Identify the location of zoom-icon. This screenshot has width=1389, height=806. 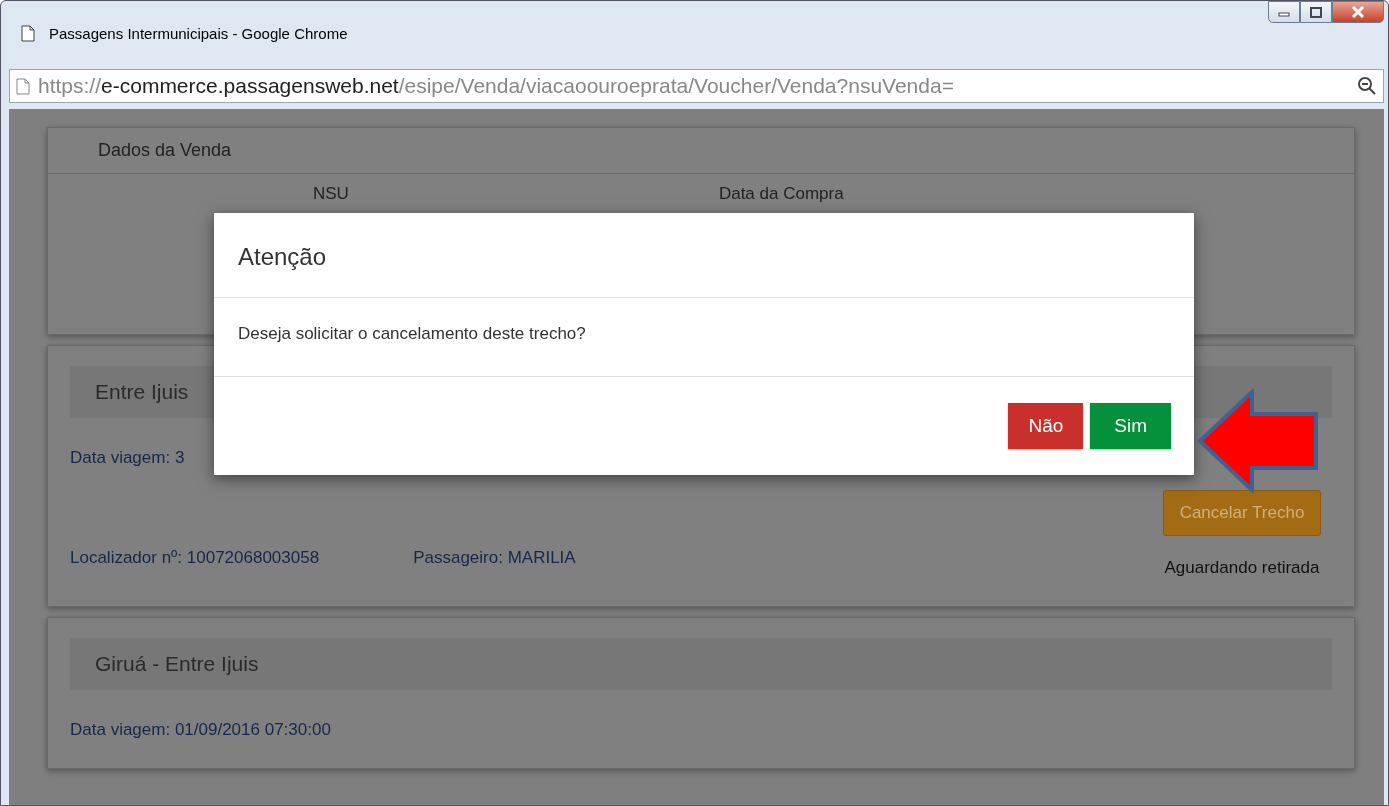
(1367, 86).